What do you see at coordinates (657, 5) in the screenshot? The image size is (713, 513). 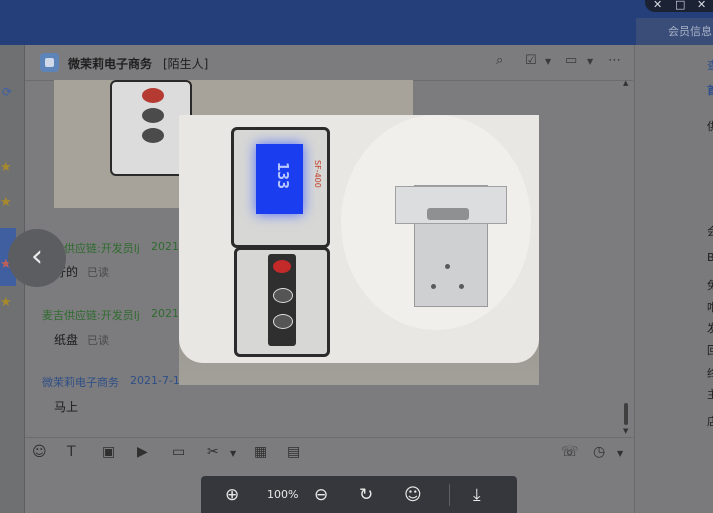 I see `pin-icon: ✕` at bounding box center [657, 5].